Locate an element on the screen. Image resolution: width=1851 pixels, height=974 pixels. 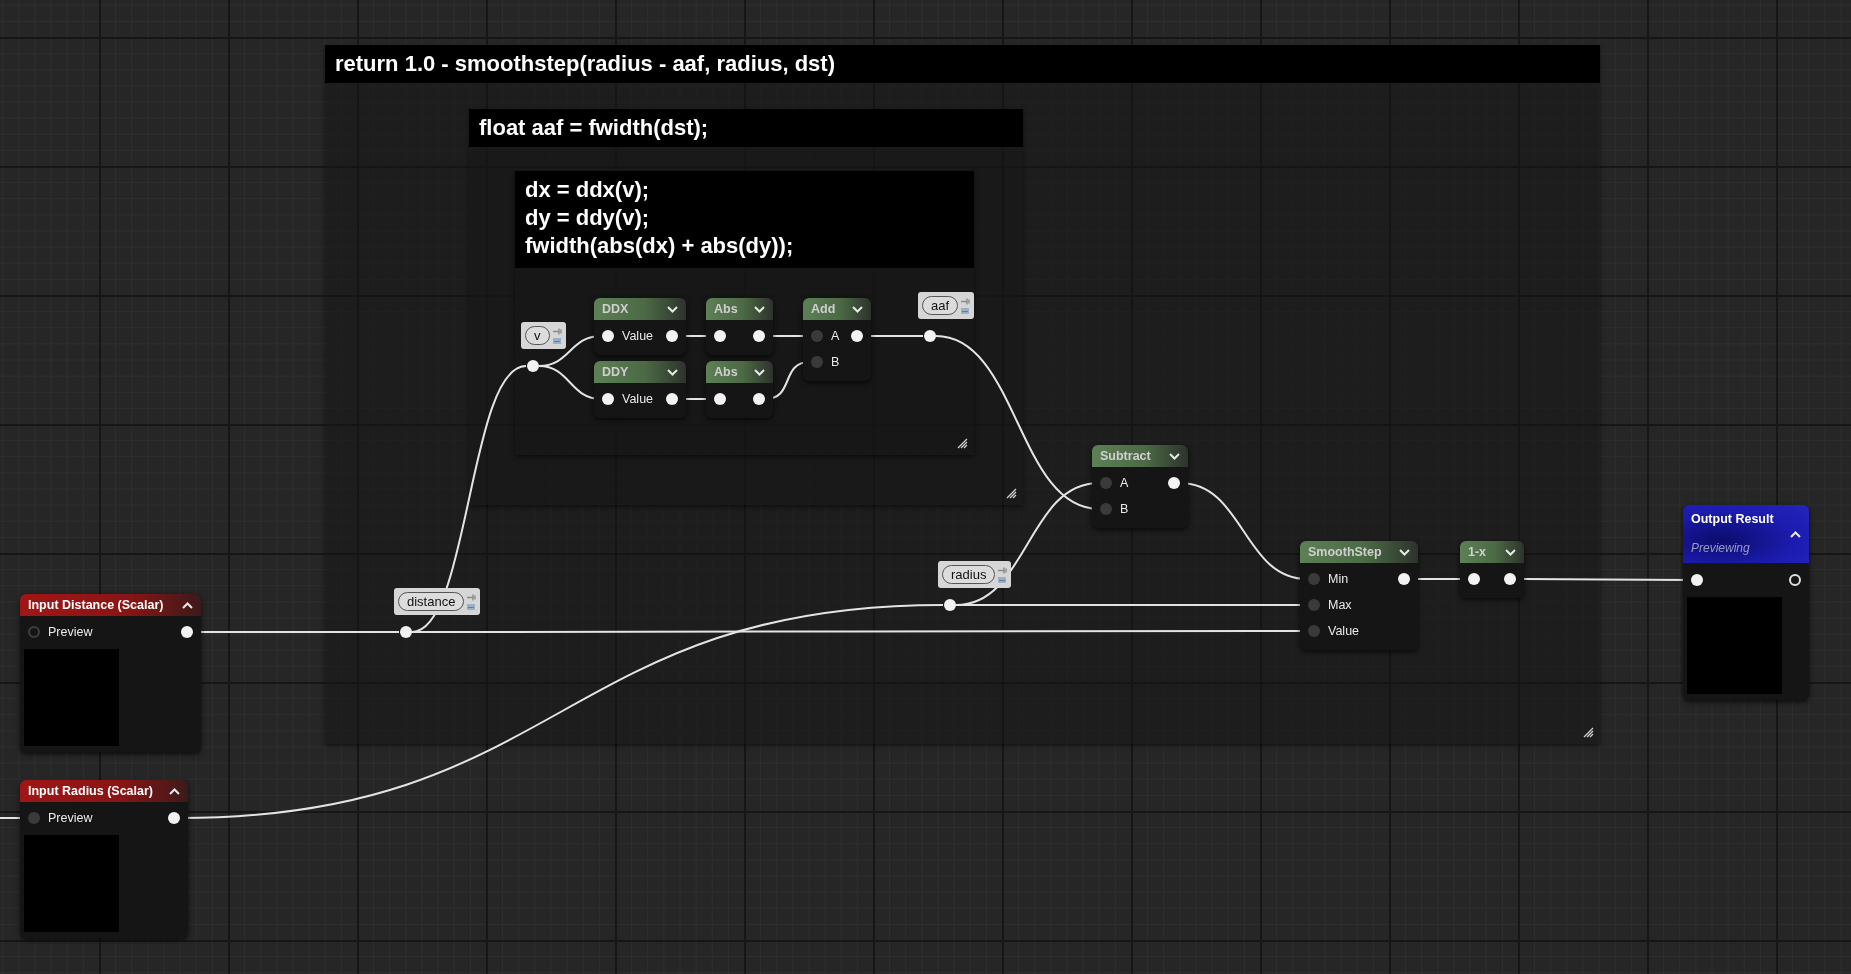
pin-label: Max is located at coordinates (1340, 605).